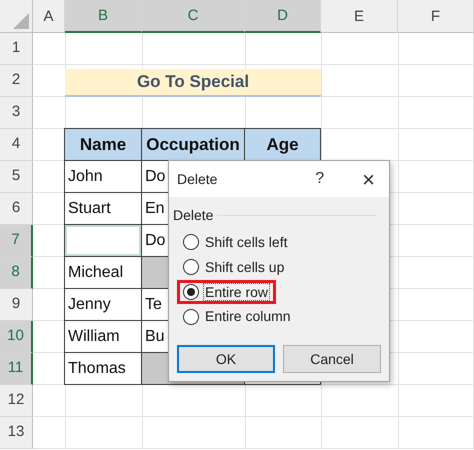 Image resolution: width=474 pixels, height=450 pixels. What do you see at coordinates (197, 179) in the screenshot?
I see `dialog-title: Delete` at bounding box center [197, 179].